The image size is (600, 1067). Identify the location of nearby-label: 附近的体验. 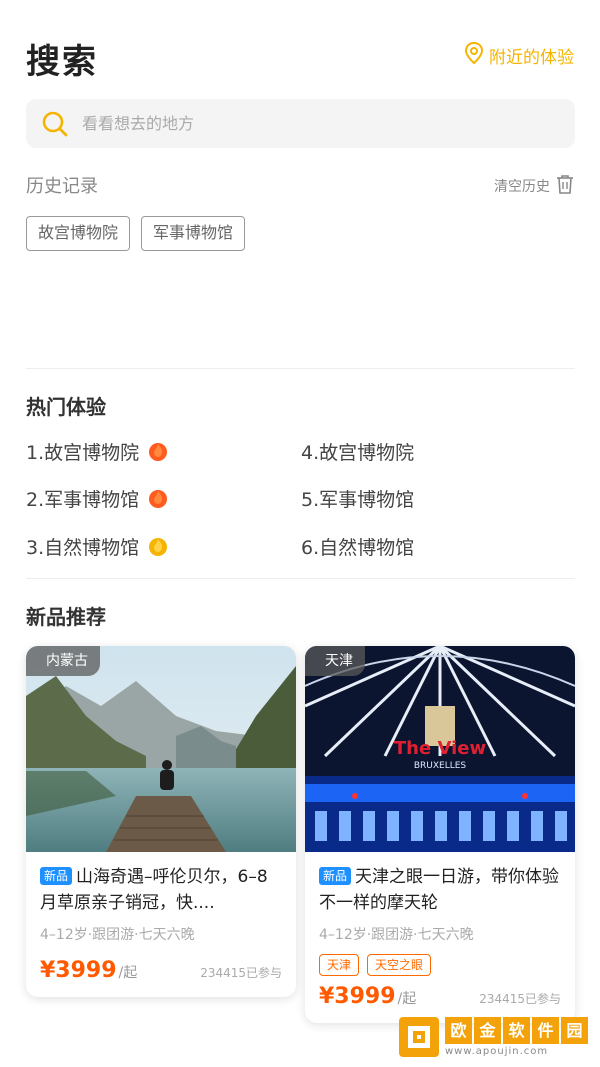
(531, 58).